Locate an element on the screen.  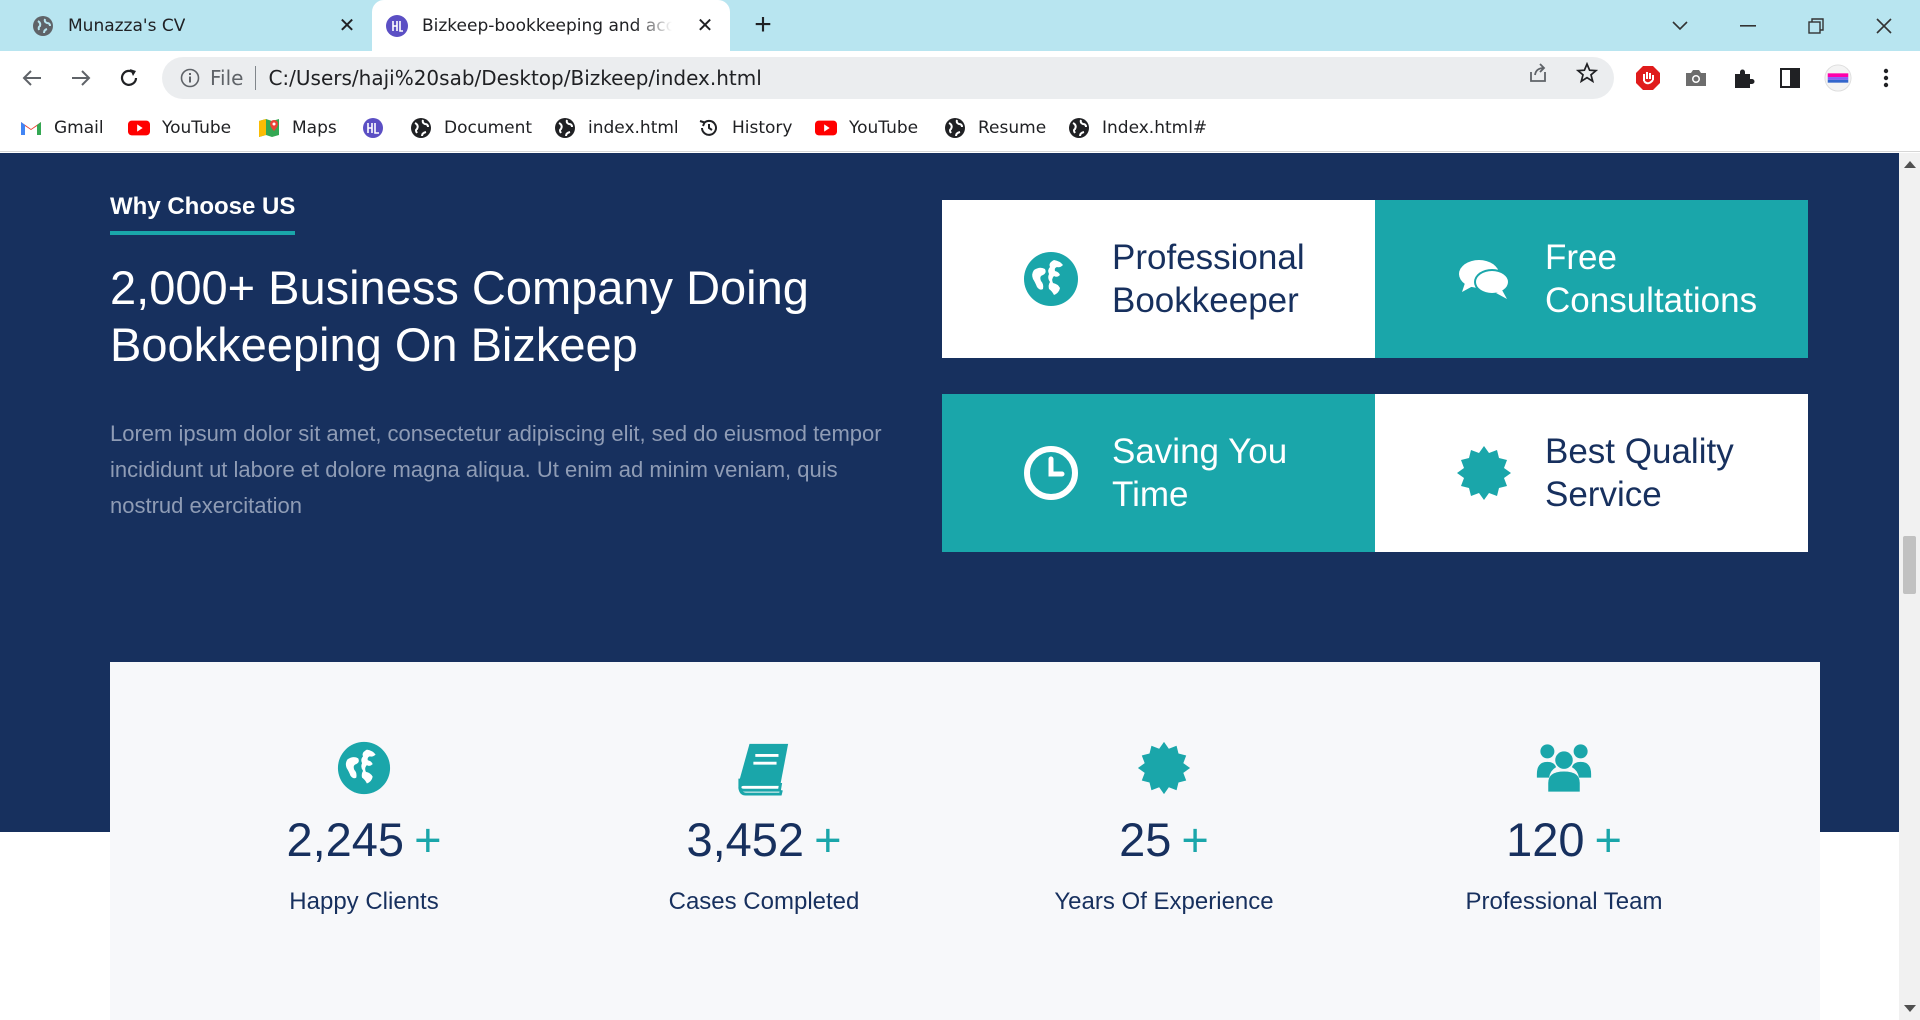
feature-free-consultations: Free Consultations is located at coordinates (1591, 279).